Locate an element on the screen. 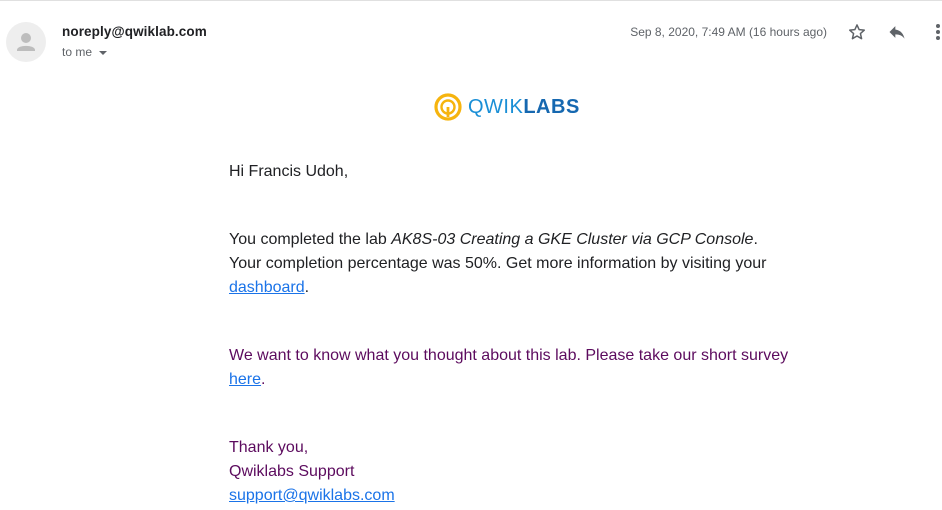 The image size is (942, 510). survey-link: here is located at coordinates (245, 379).